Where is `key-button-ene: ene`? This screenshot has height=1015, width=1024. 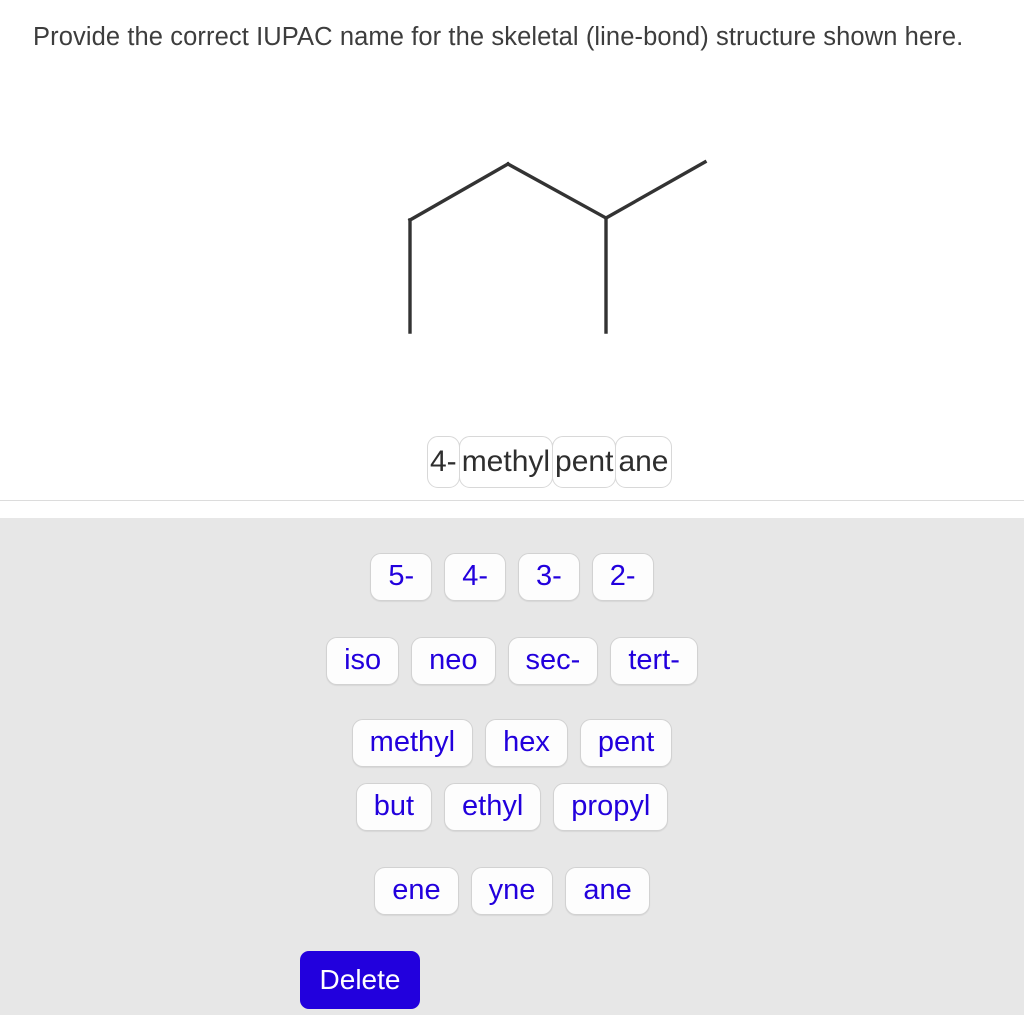
key-button-ene: ene is located at coordinates (416, 891).